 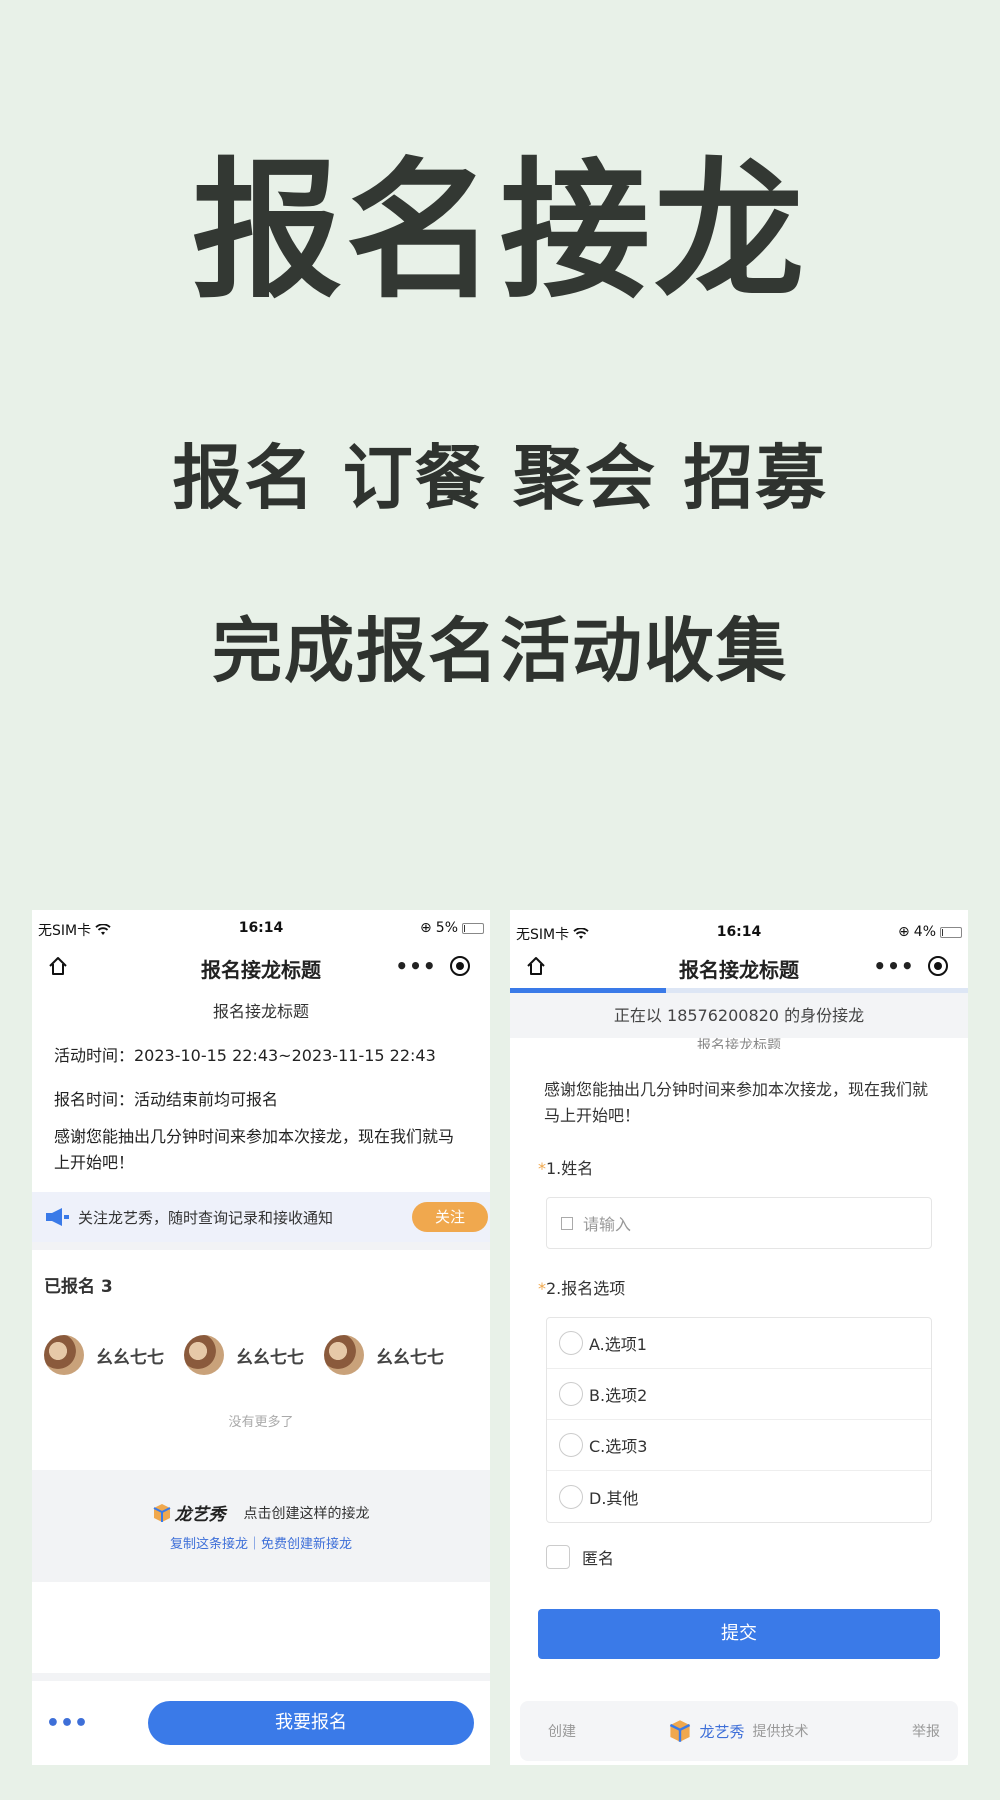 What do you see at coordinates (558, 1557) in the screenshot?
I see `checkbox-icon` at bounding box center [558, 1557].